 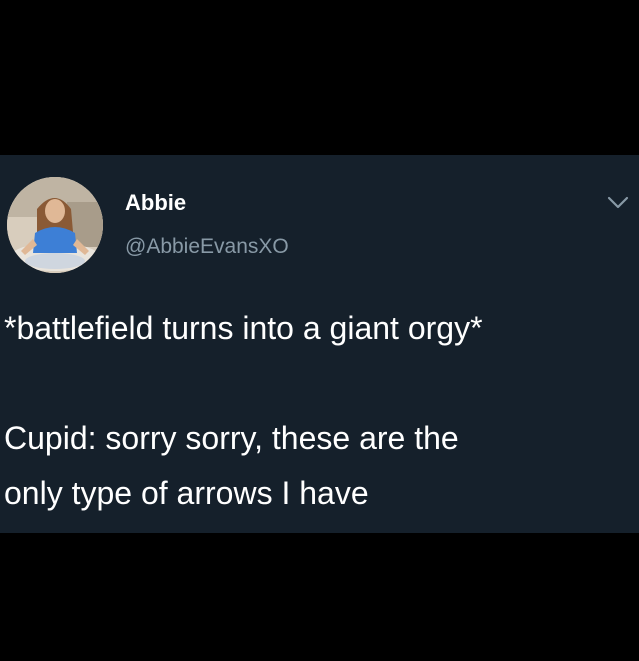 What do you see at coordinates (155, 203) in the screenshot?
I see `display-name: Abbie` at bounding box center [155, 203].